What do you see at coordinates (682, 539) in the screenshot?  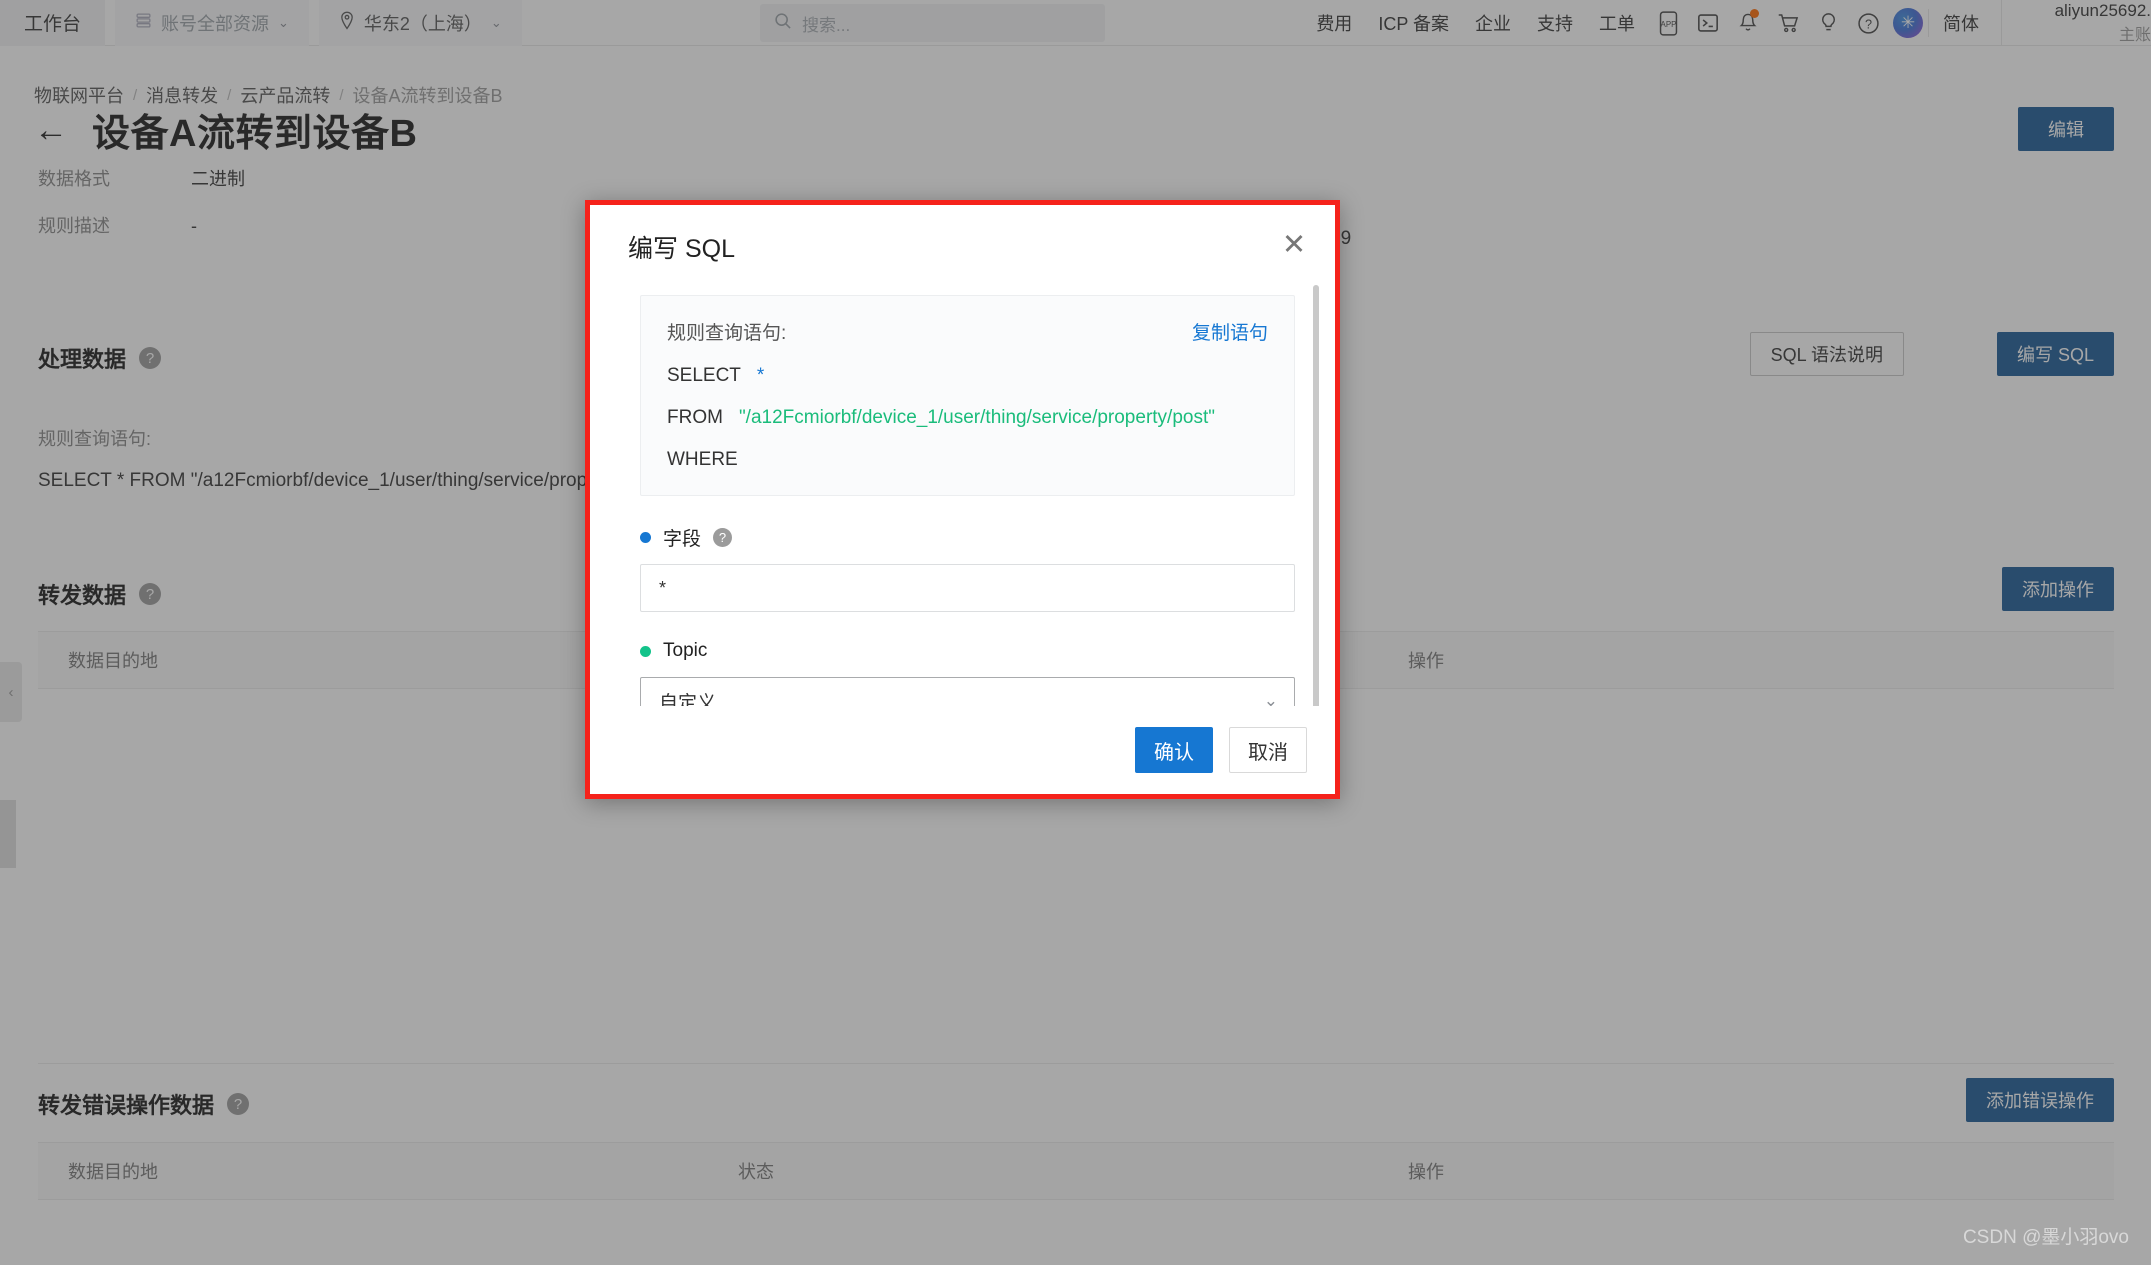 I see `field-label-text: 字段` at bounding box center [682, 539].